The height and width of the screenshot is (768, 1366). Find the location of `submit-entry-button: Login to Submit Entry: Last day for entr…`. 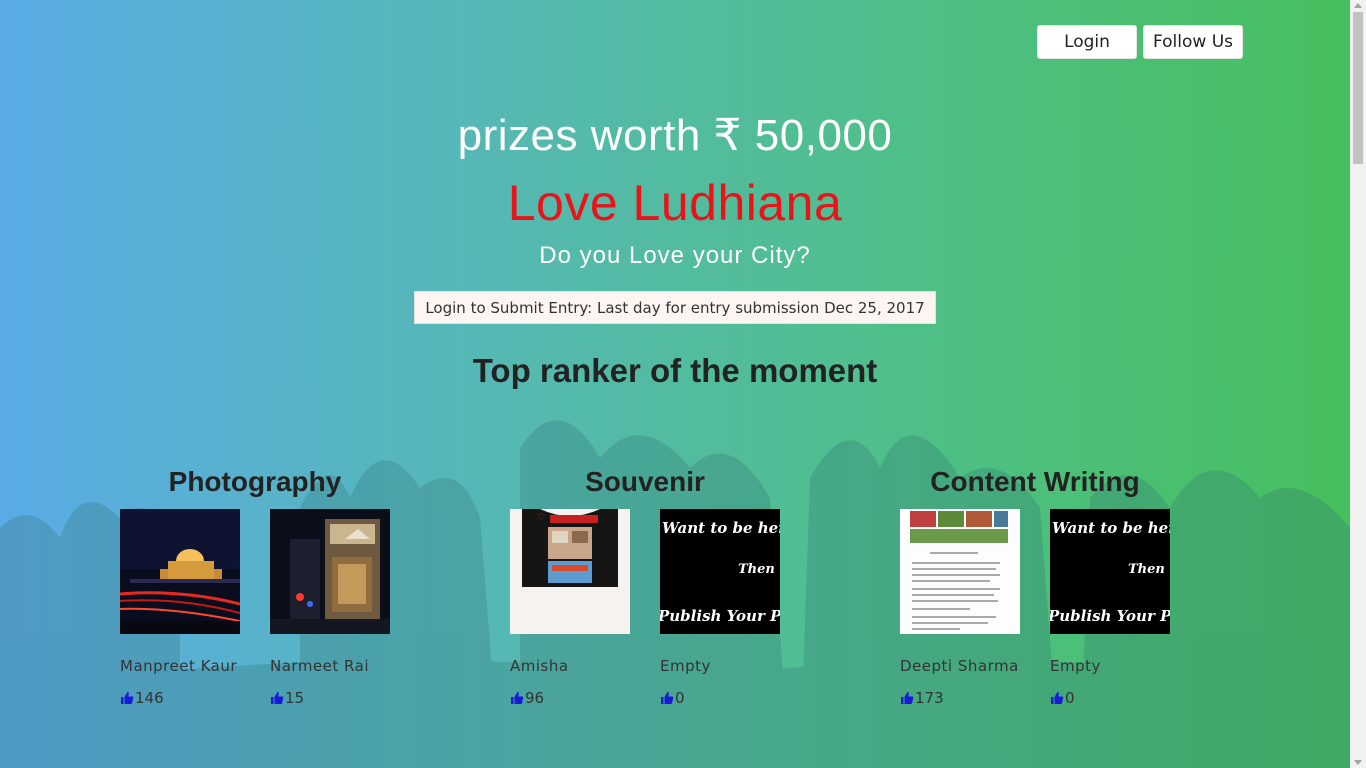

submit-entry-button: Login to Submit Entry: Last day for entr… is located at coordinates (675, 307).